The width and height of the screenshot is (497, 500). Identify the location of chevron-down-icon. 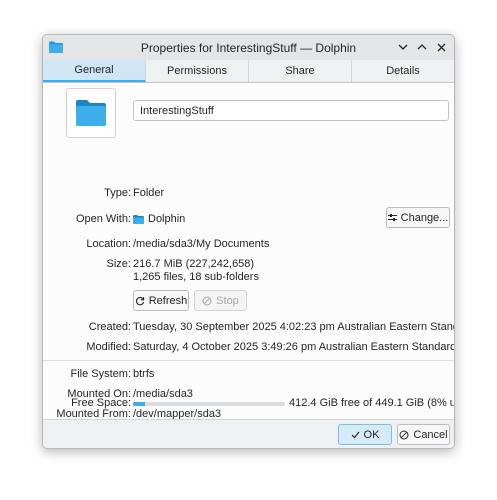
(403, 47).